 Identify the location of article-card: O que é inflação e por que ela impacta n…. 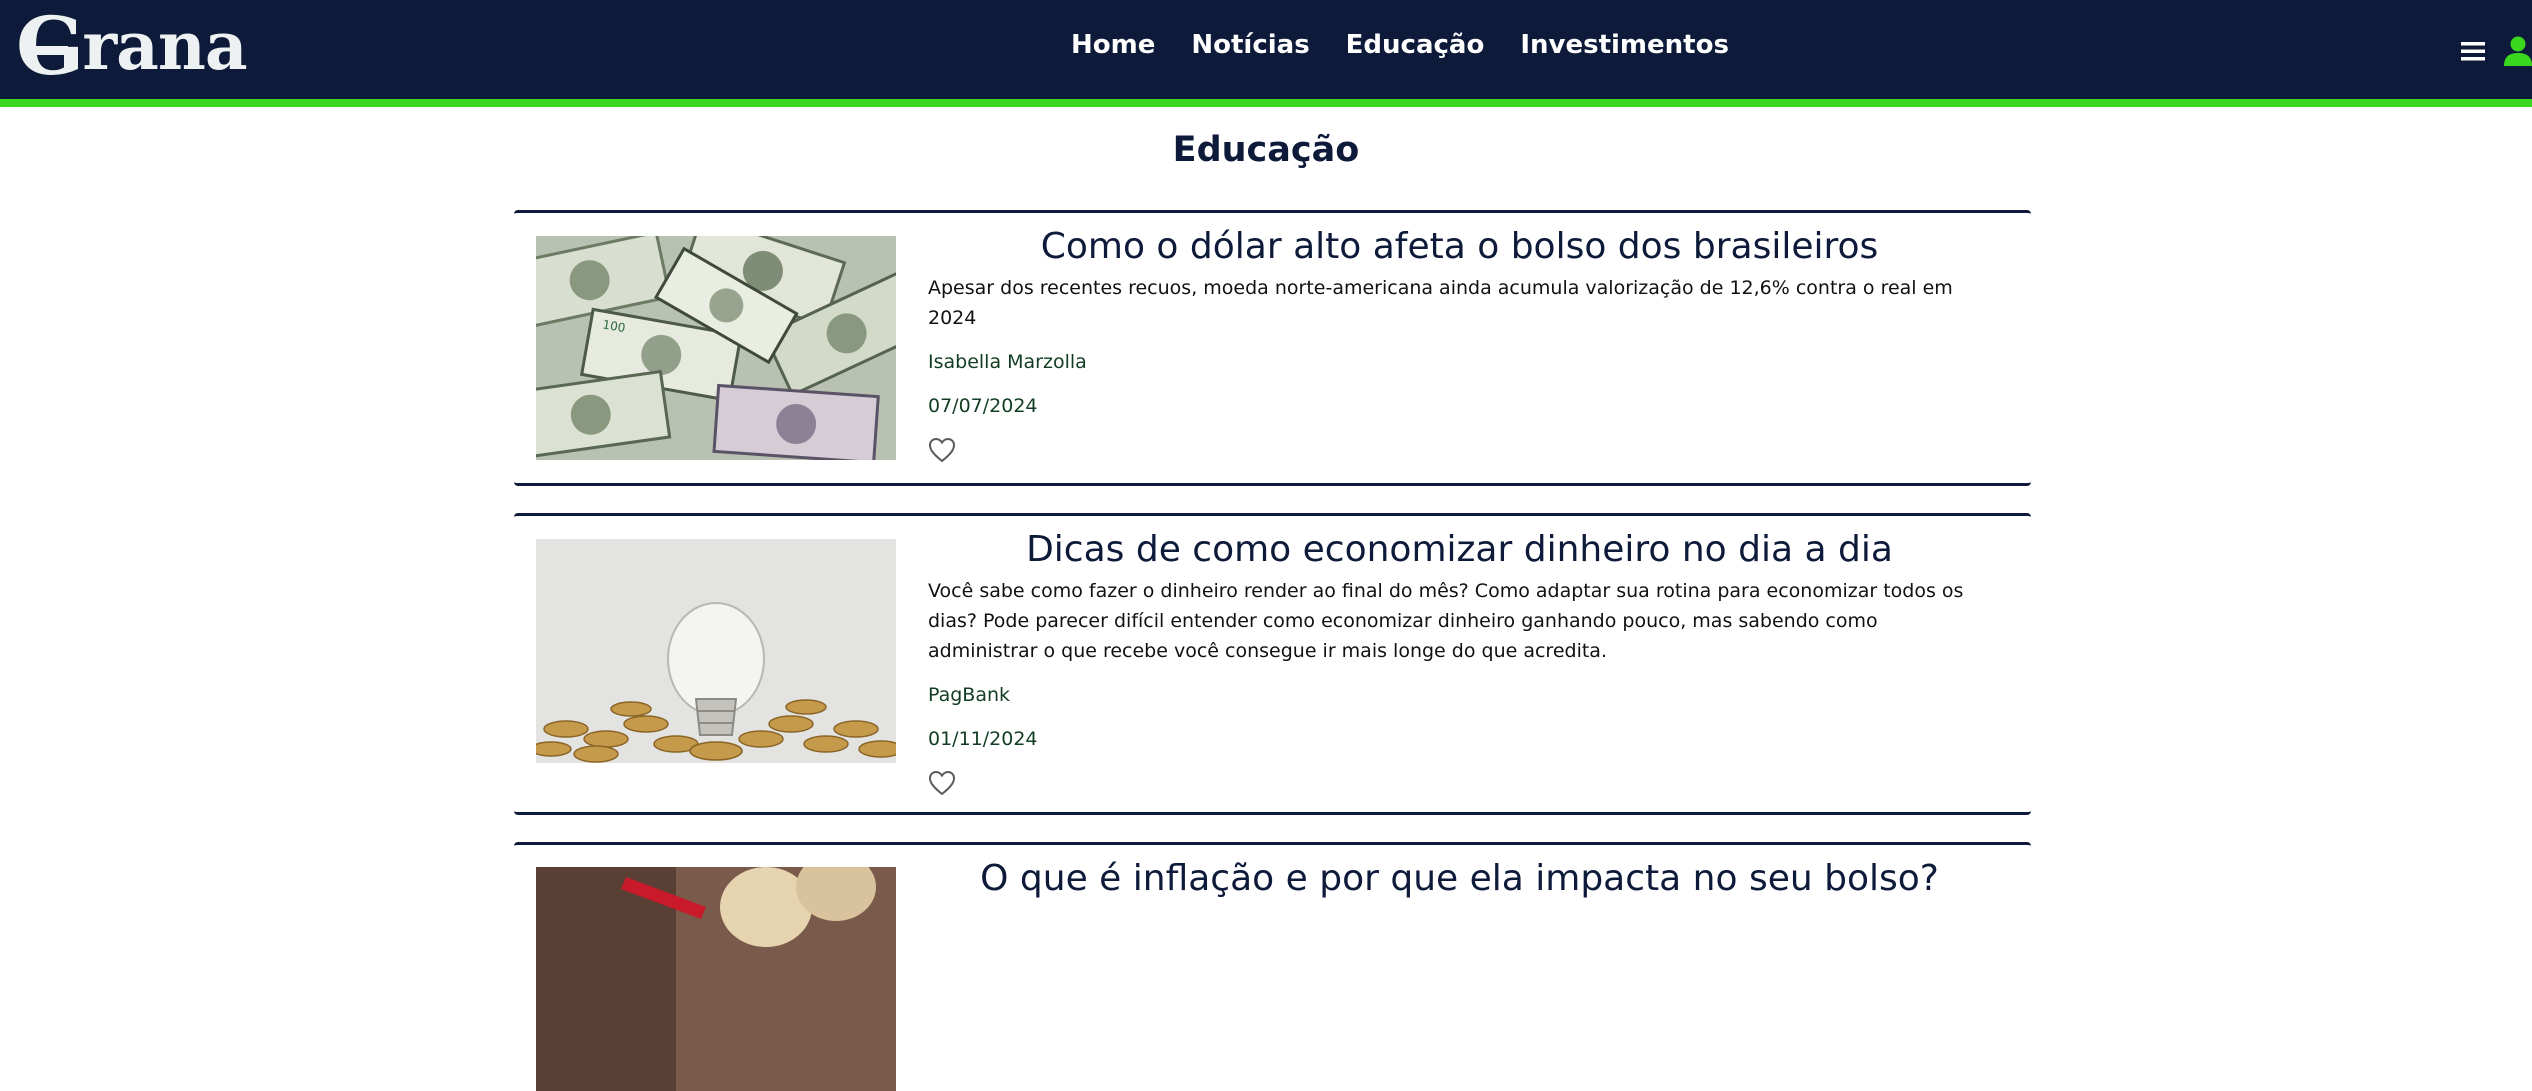
(1272, 966).